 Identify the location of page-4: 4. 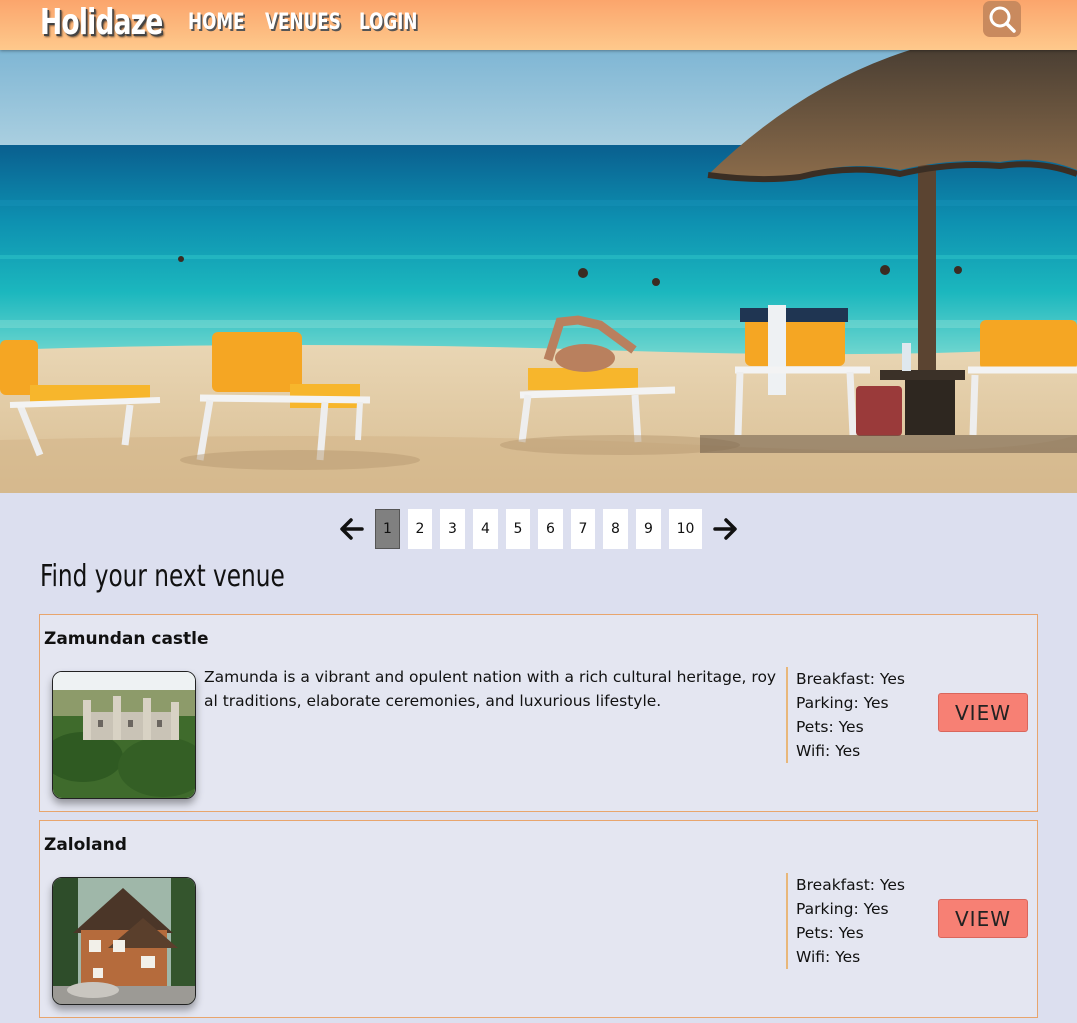
(485, 529).